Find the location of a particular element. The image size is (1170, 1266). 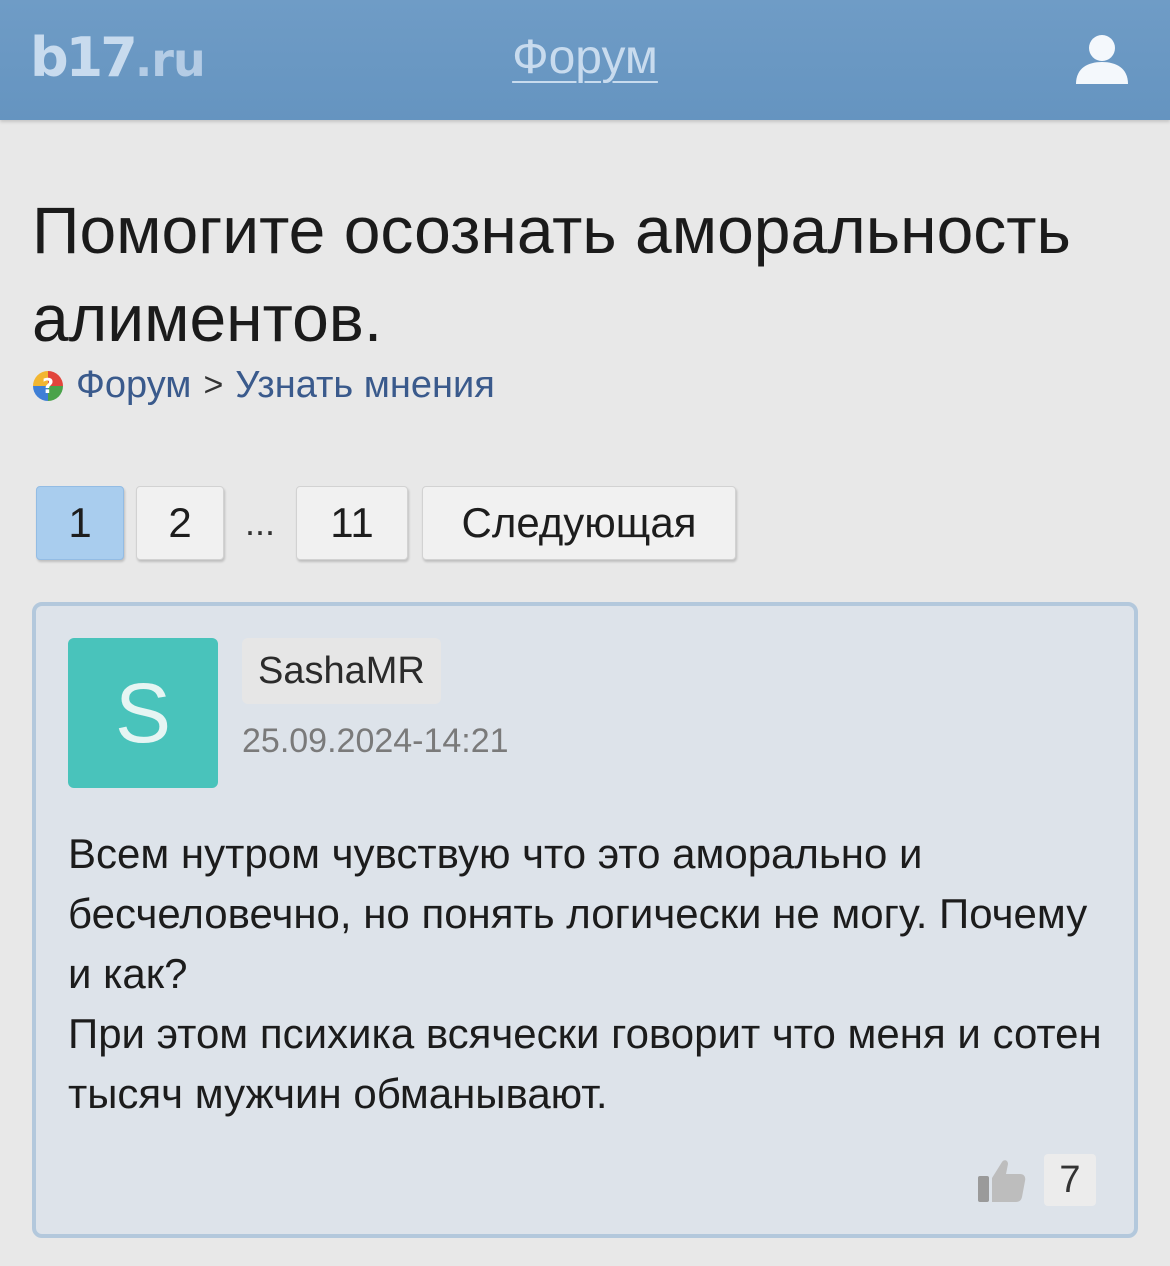

thumbs-up-icon is located at coordinates (1002, 1180).